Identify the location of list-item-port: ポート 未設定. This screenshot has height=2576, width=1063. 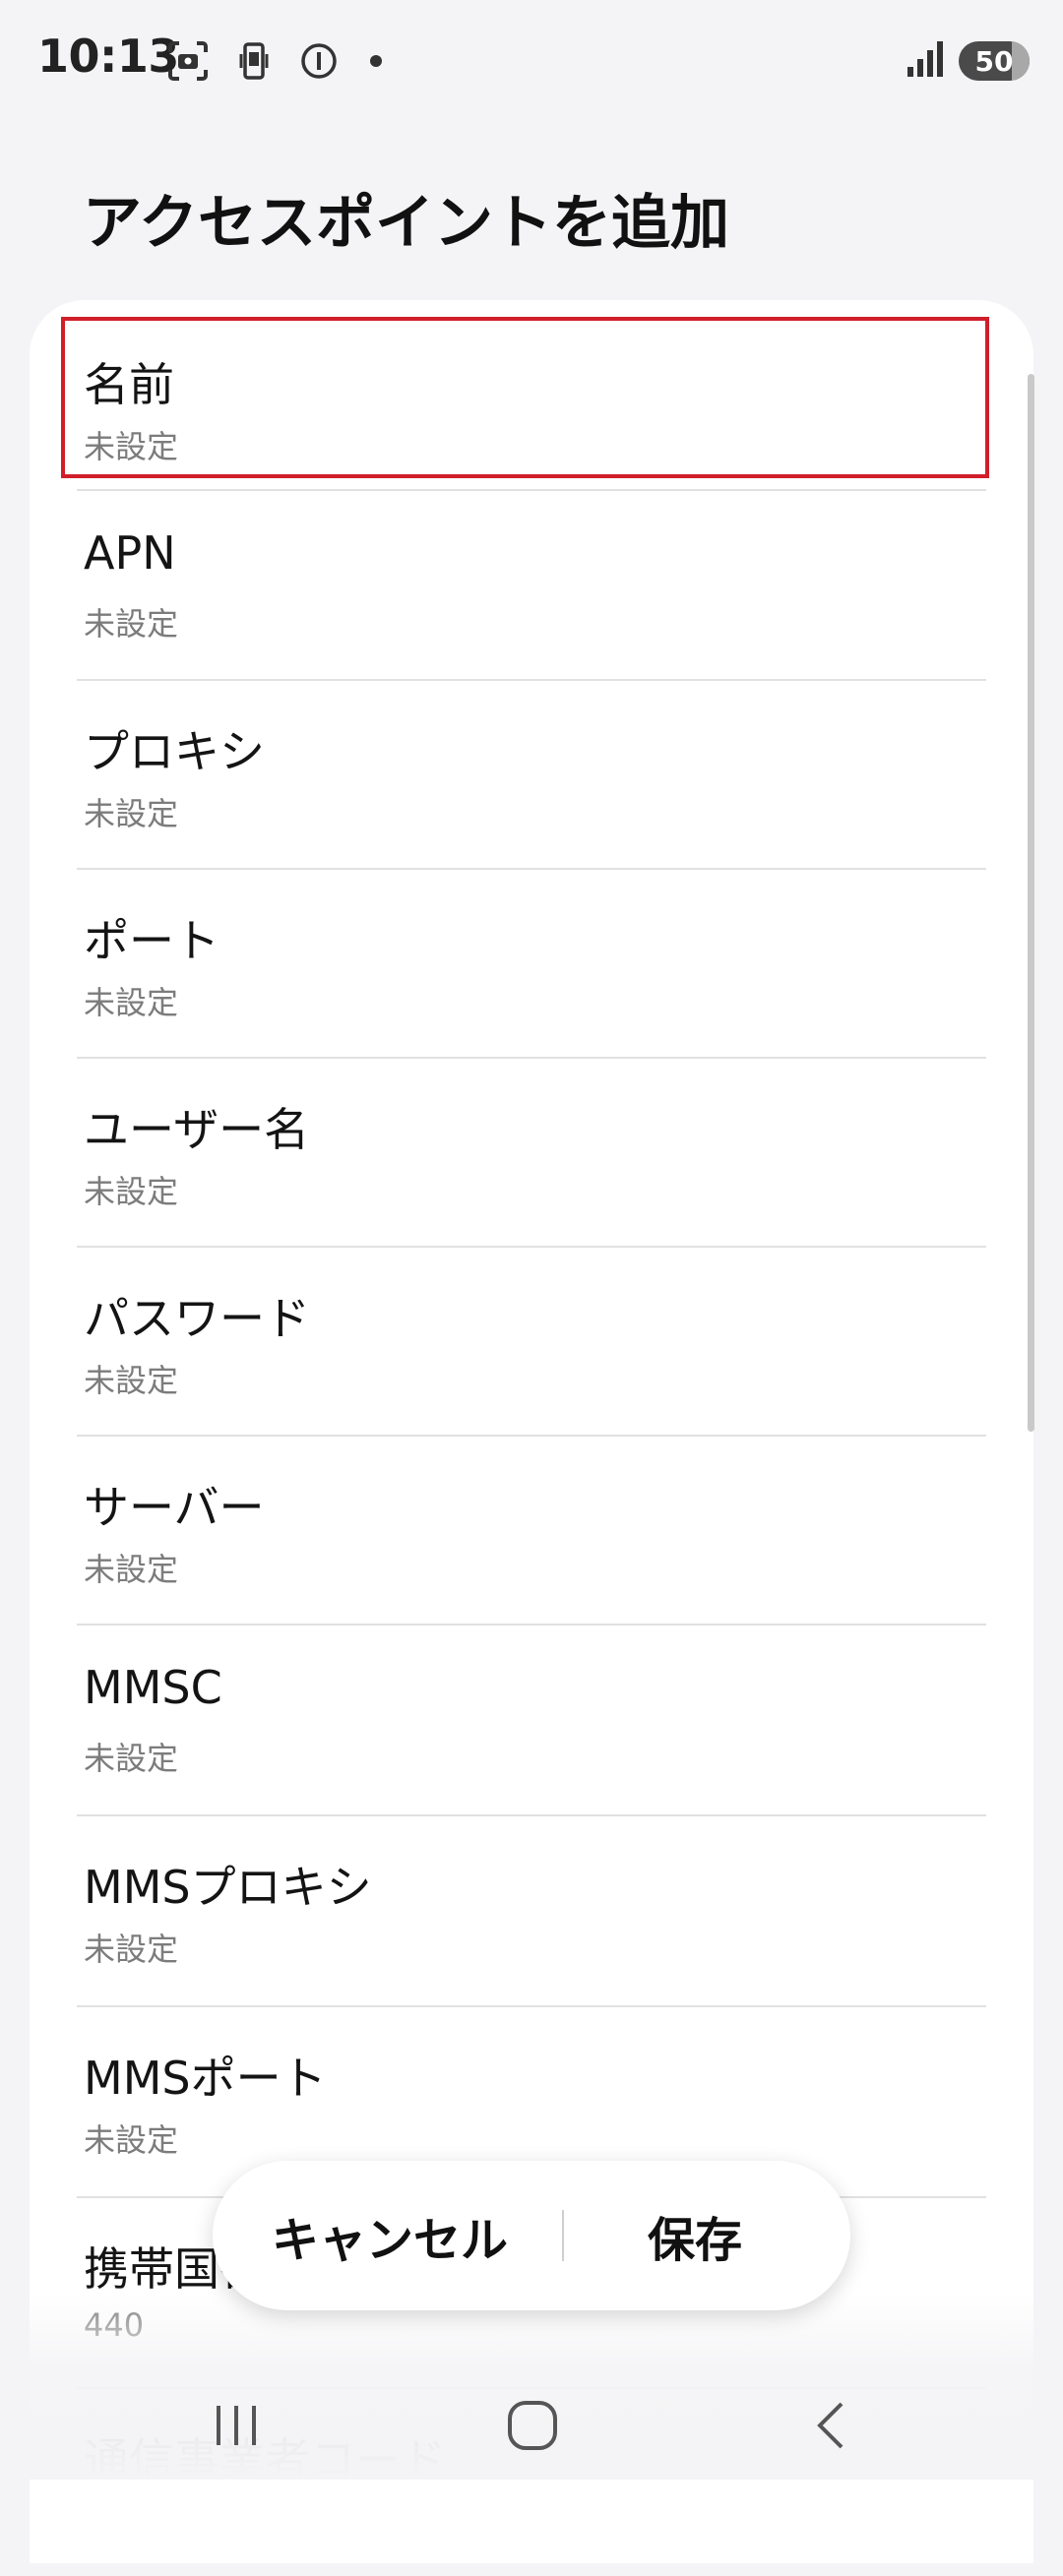
(531, 962).